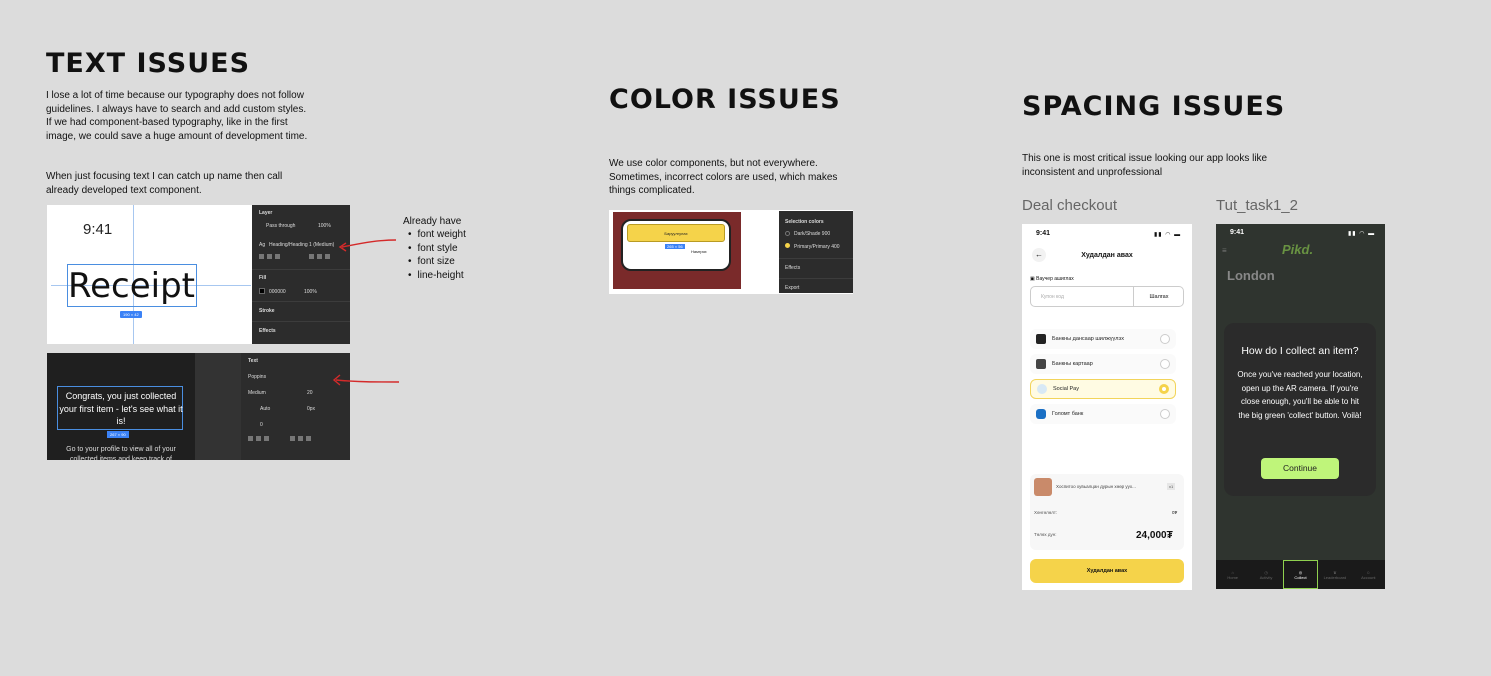  I want to click on menu-icon: ≡, so click(1224, 250).